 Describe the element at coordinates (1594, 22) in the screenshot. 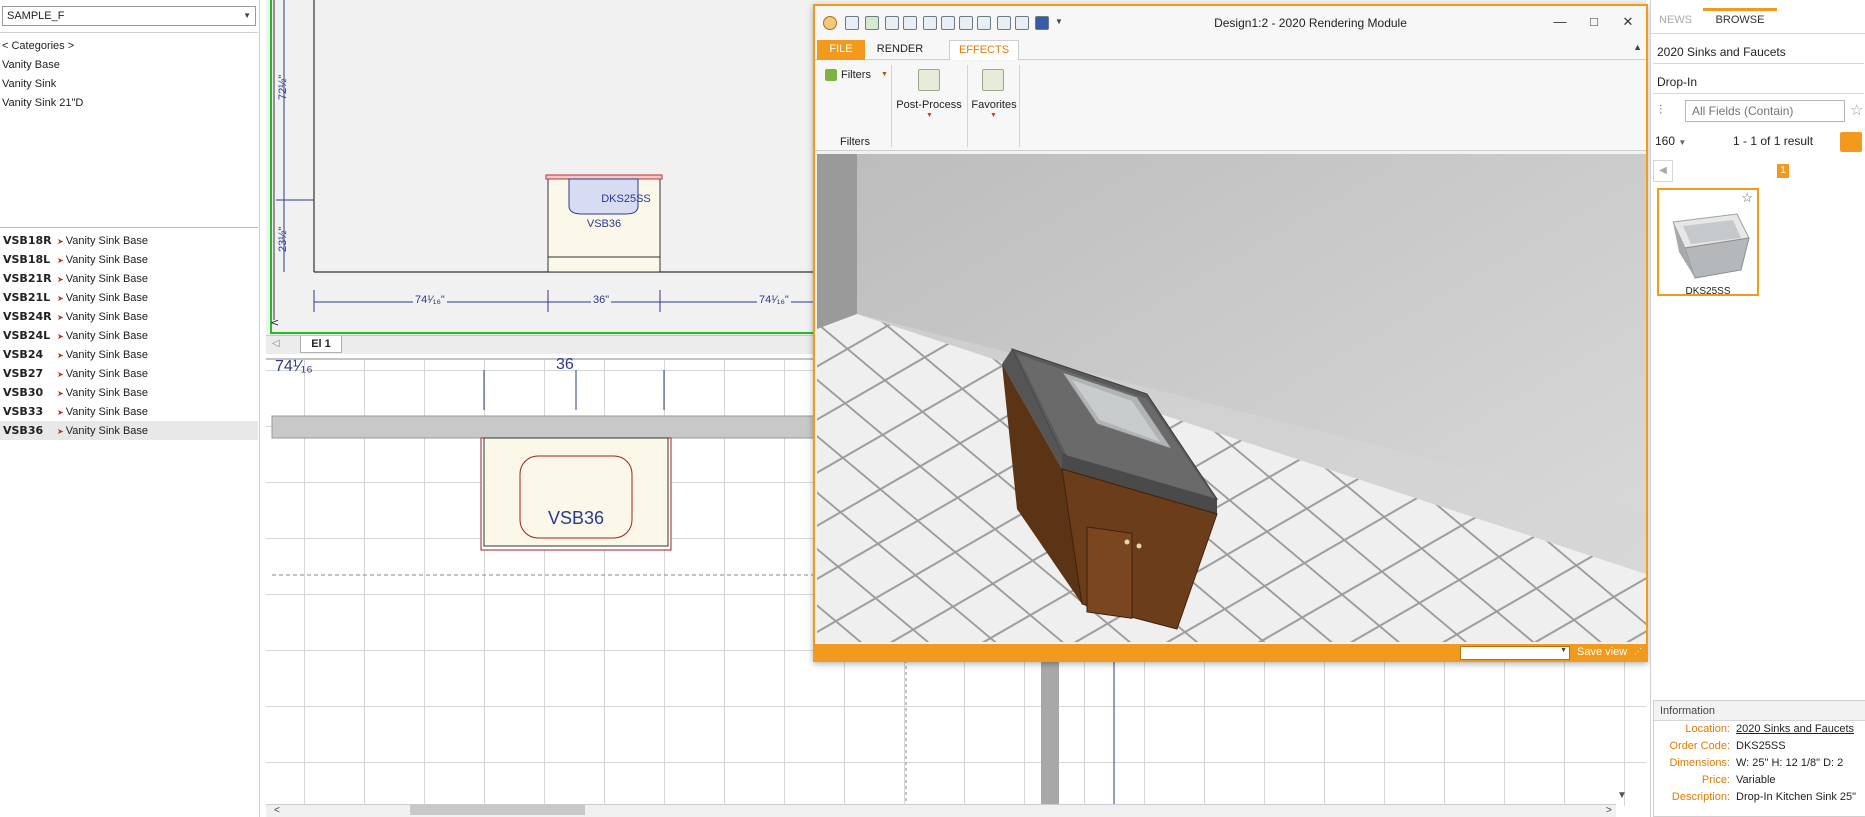

I see `maximize-button: □` at that location.